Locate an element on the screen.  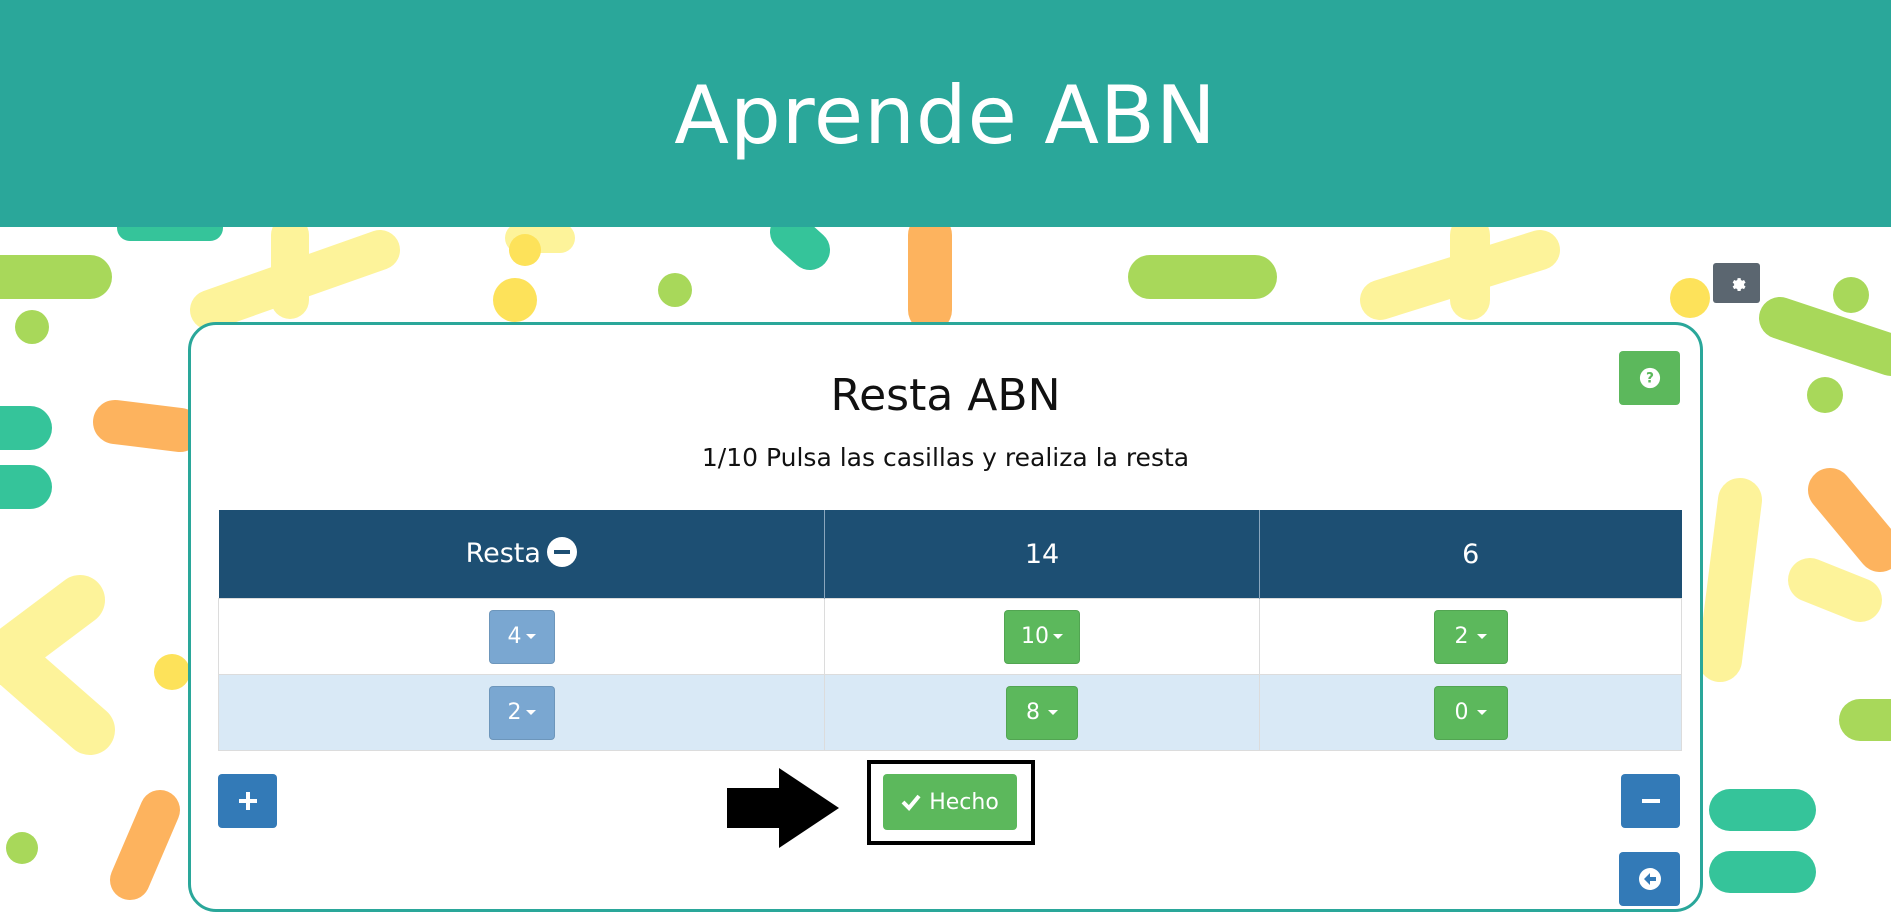
subtrahend-dropdown: 2 is located at coordinates (1470, 636).